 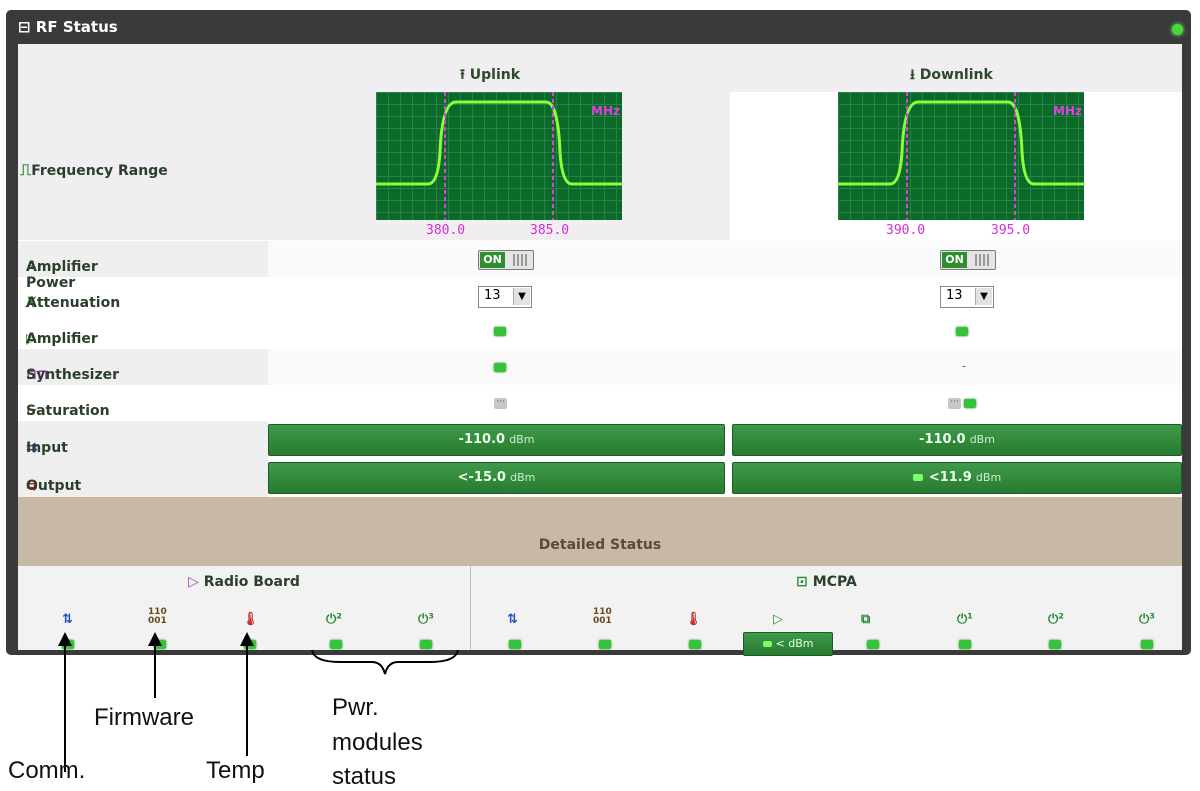 I want to click on status-led-icon, so click(x=1177, y=29).